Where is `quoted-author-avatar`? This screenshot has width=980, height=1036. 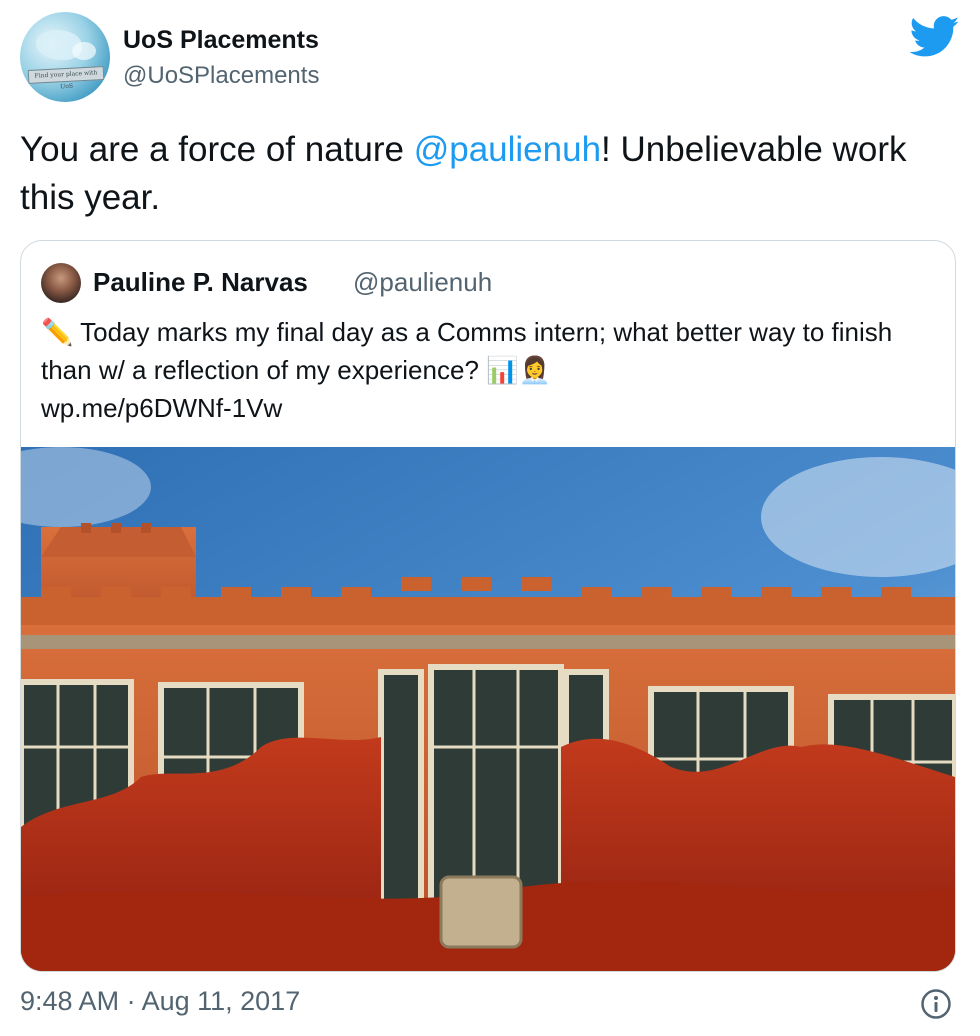
quoted-author-avatar is located at coordinates (61, 283).